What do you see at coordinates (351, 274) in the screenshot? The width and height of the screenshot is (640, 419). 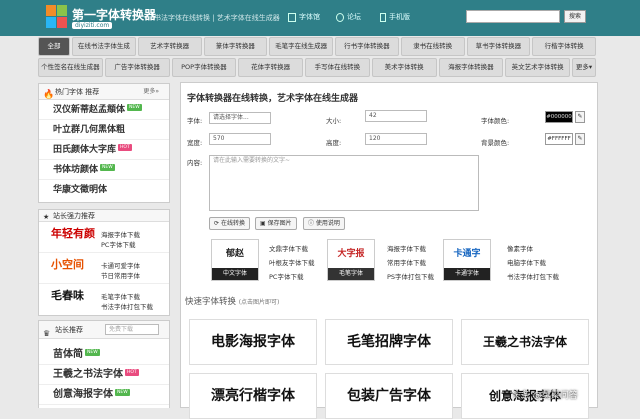 I see `card-caption: 毛笔字体` at bounding box center [351, 274].